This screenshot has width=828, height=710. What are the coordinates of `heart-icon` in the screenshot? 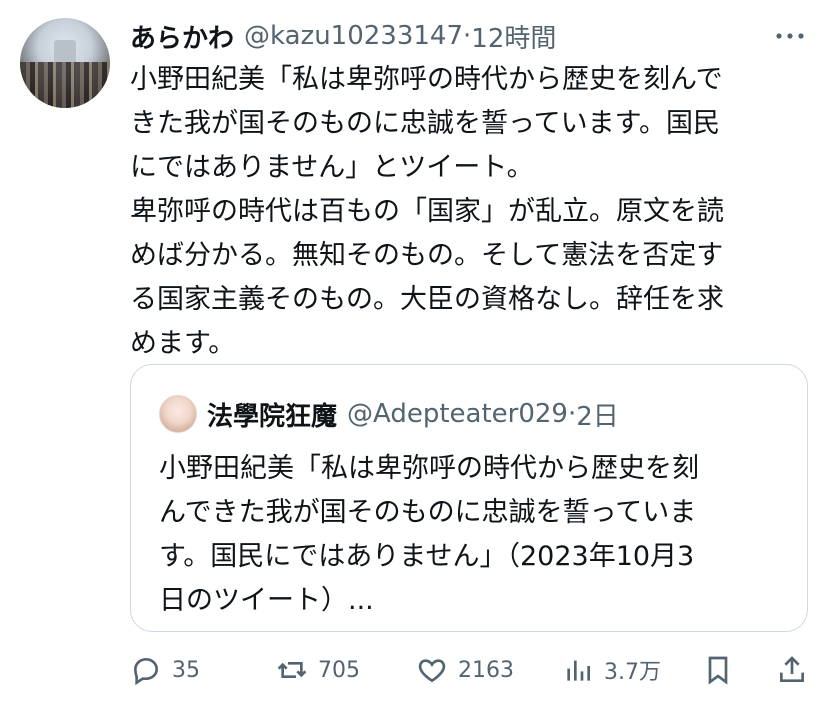 It's located at (432, 671).